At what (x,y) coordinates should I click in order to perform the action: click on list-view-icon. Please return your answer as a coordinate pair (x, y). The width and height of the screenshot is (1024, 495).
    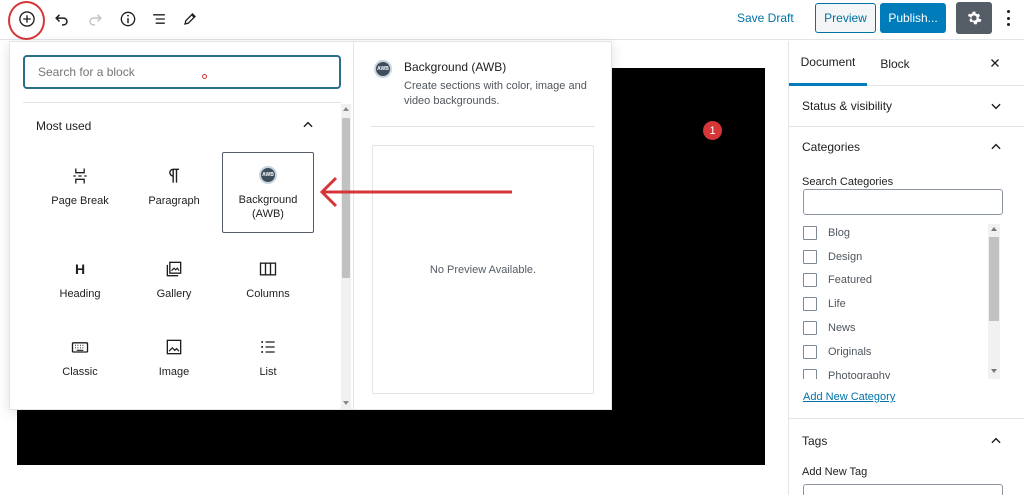
    Looking at the image, I should click on (159, 19).